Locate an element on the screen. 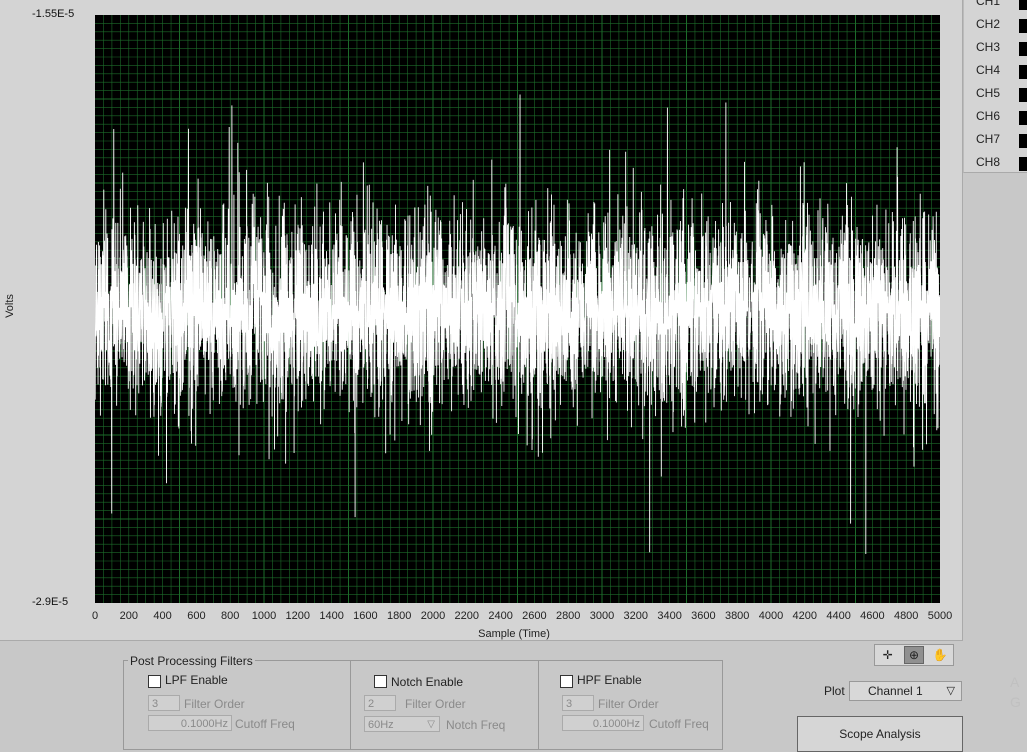  hpf-enable-label: HPF Enable is located at coordinates (609, 680).